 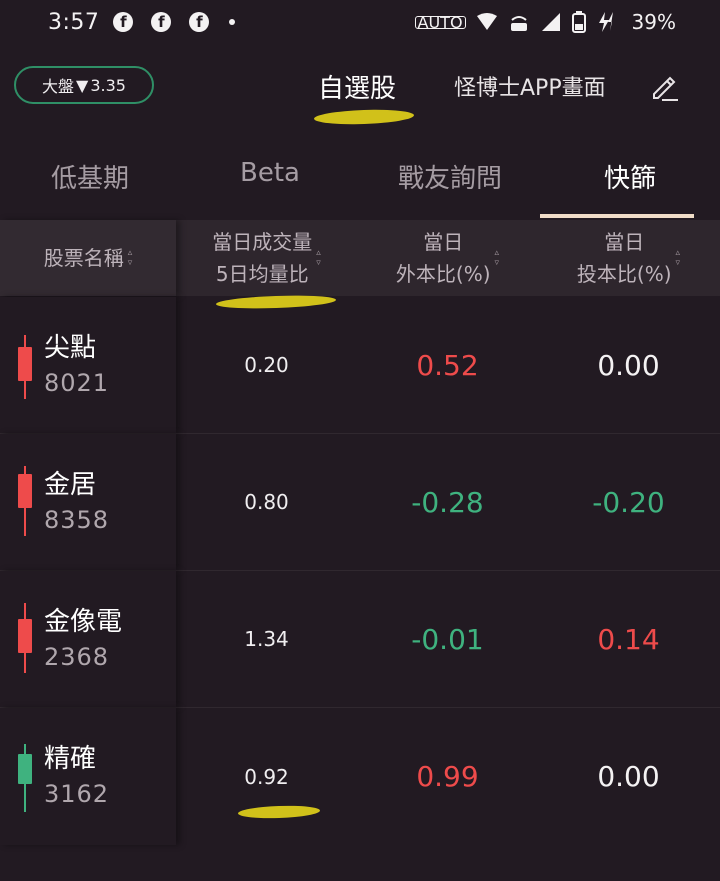 I want to click on stock-code: 8358, so click(x=77, y=520).